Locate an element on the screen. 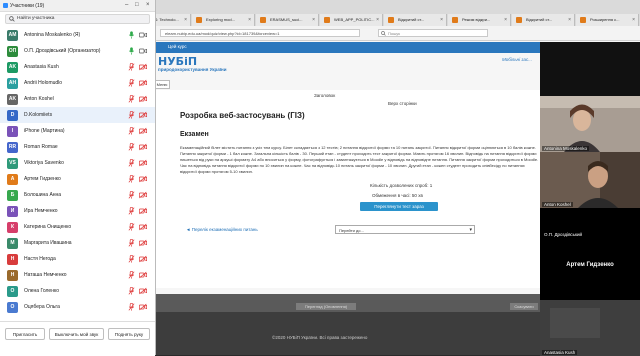 The width and height of the screenshot is (640, 356). participant-row: К Катерина Онищенко is located at coordinates (77, 227).